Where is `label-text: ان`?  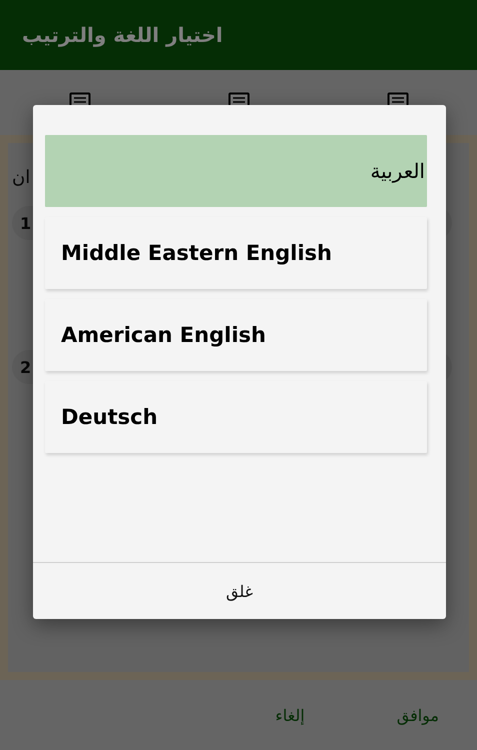
label-text: ان is located at coordinates (21, 177).